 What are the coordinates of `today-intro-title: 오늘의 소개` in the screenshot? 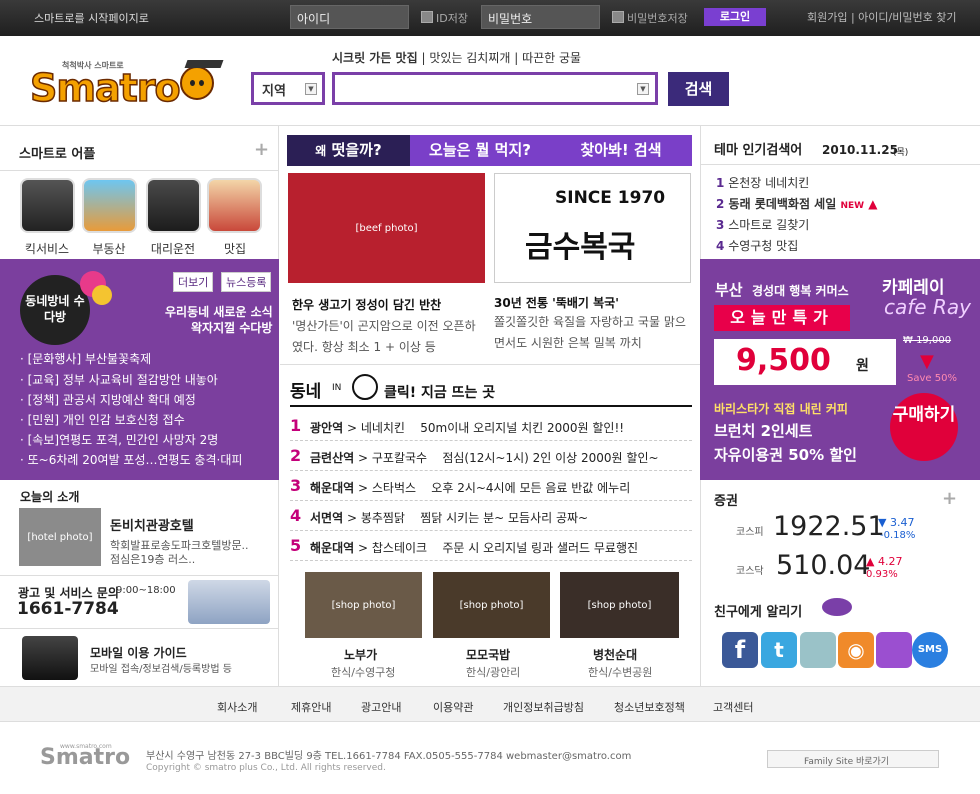 It's located at (50, 497).